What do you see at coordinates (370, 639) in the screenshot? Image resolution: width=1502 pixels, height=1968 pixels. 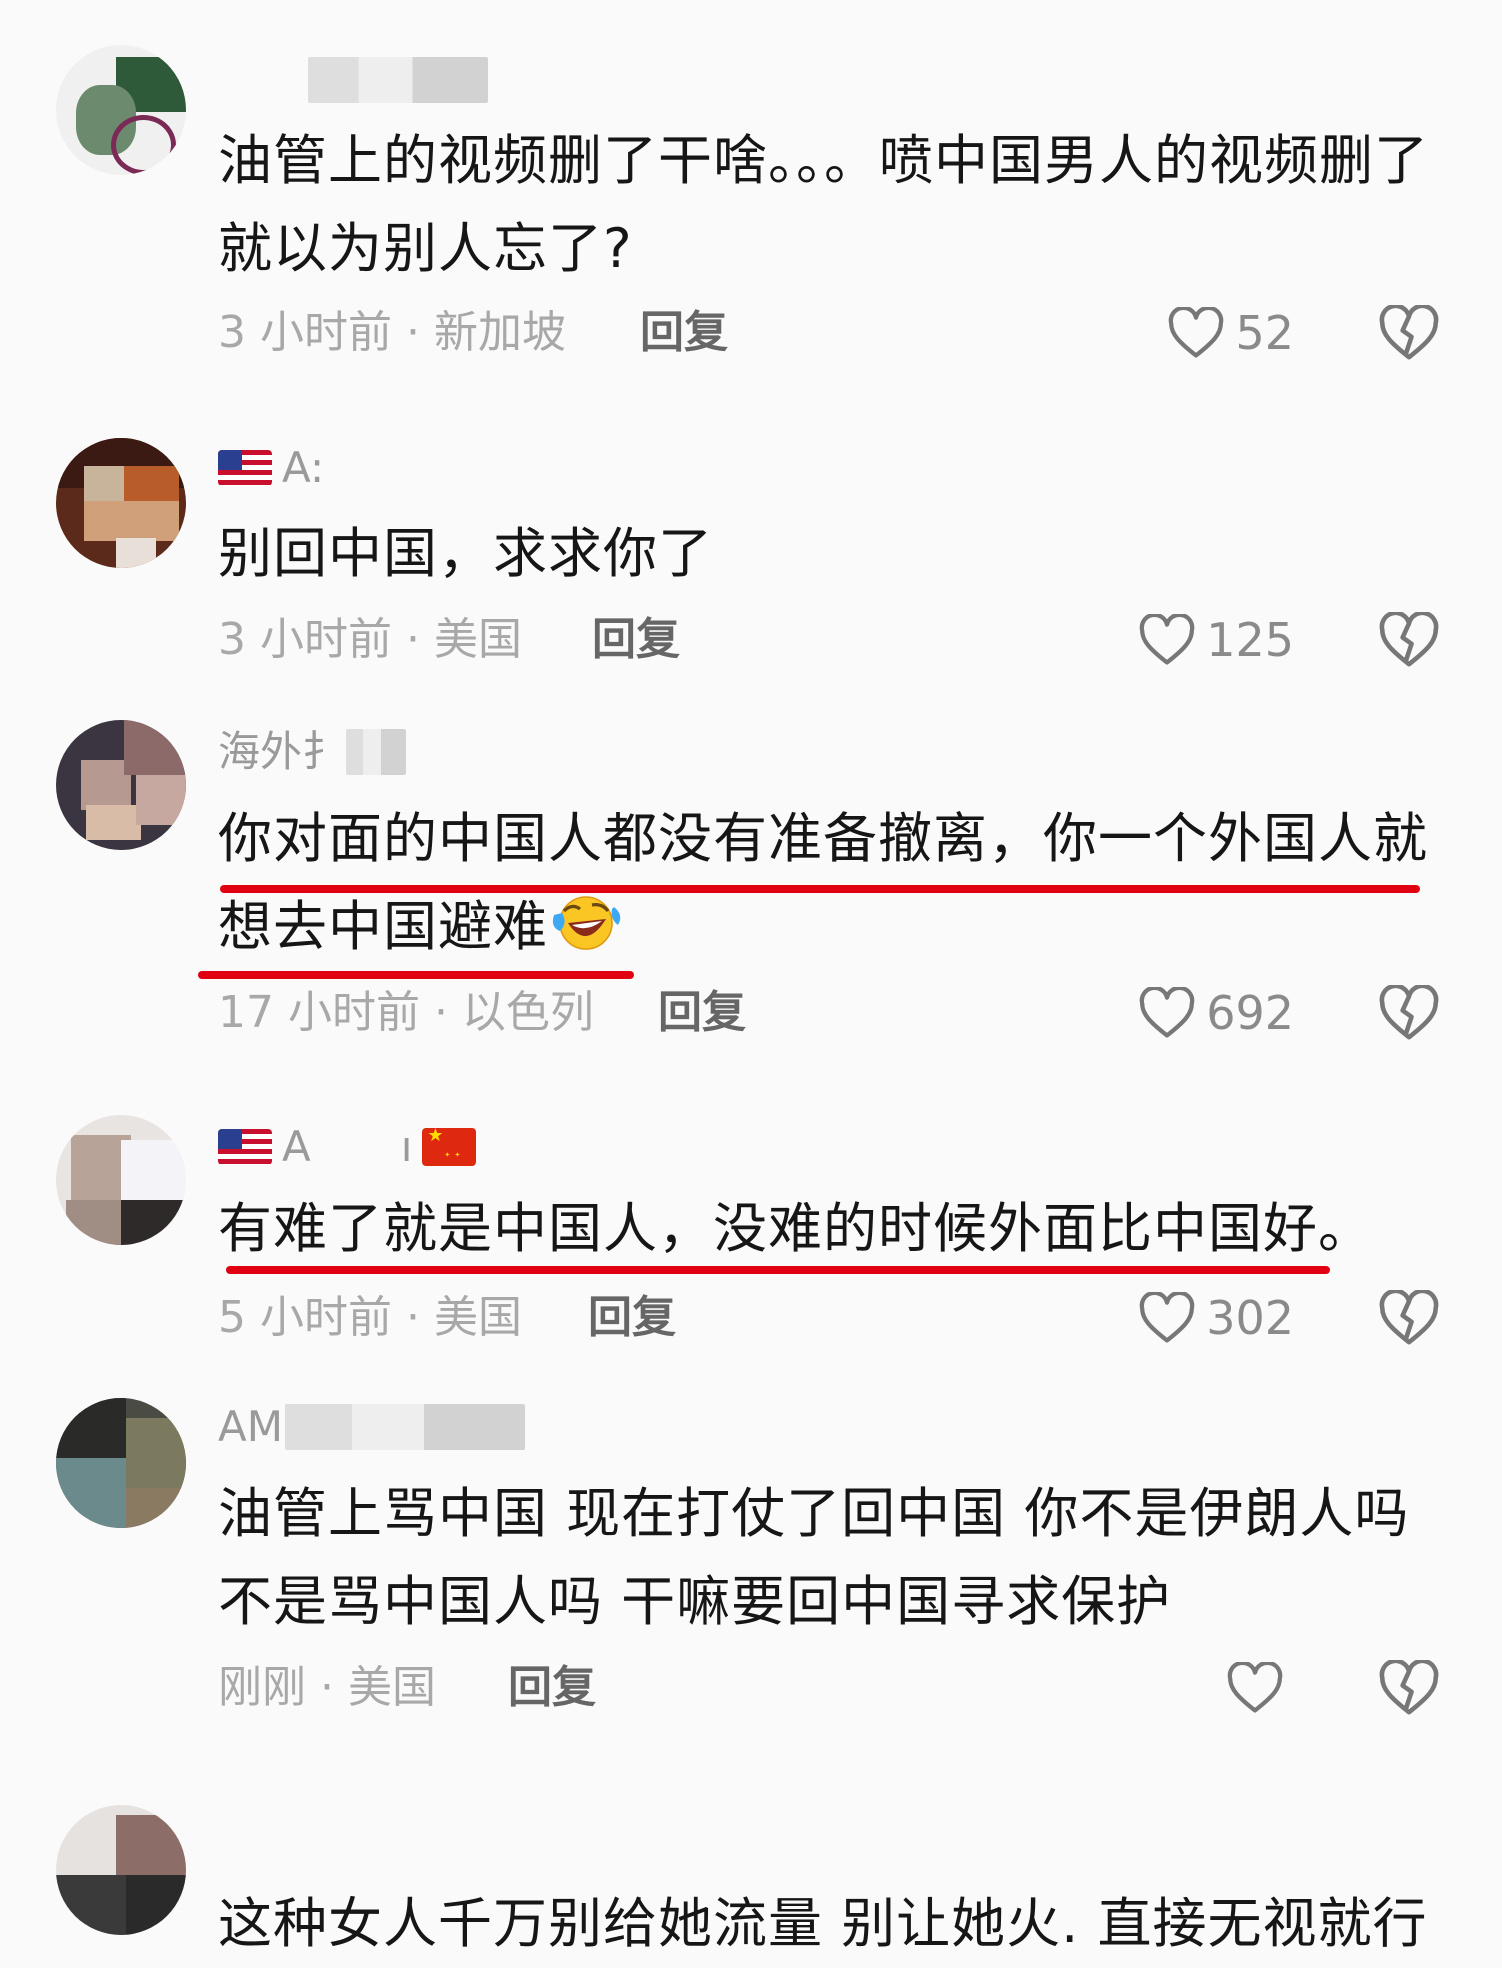 I see `comment-meta: 3 小时前 · 美国` at bounding box center [370, 639].